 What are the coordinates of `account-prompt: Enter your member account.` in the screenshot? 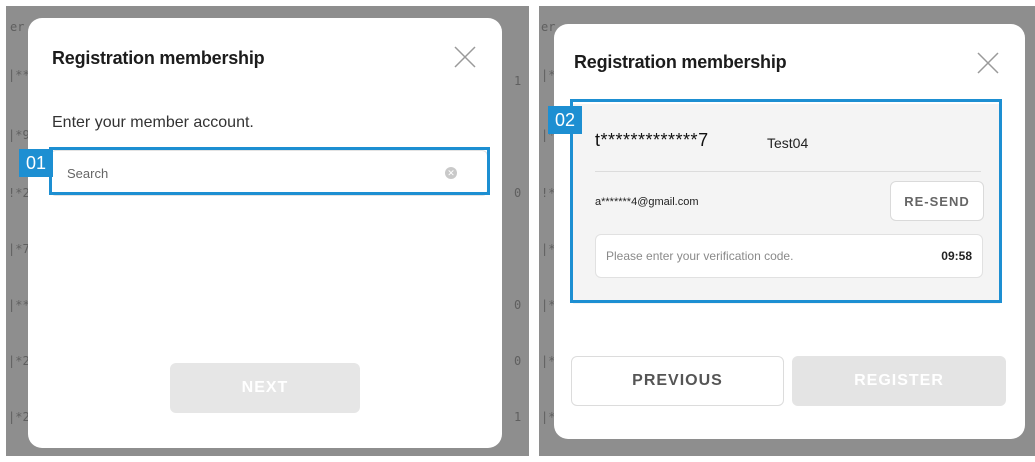 It's located at (153, 122).